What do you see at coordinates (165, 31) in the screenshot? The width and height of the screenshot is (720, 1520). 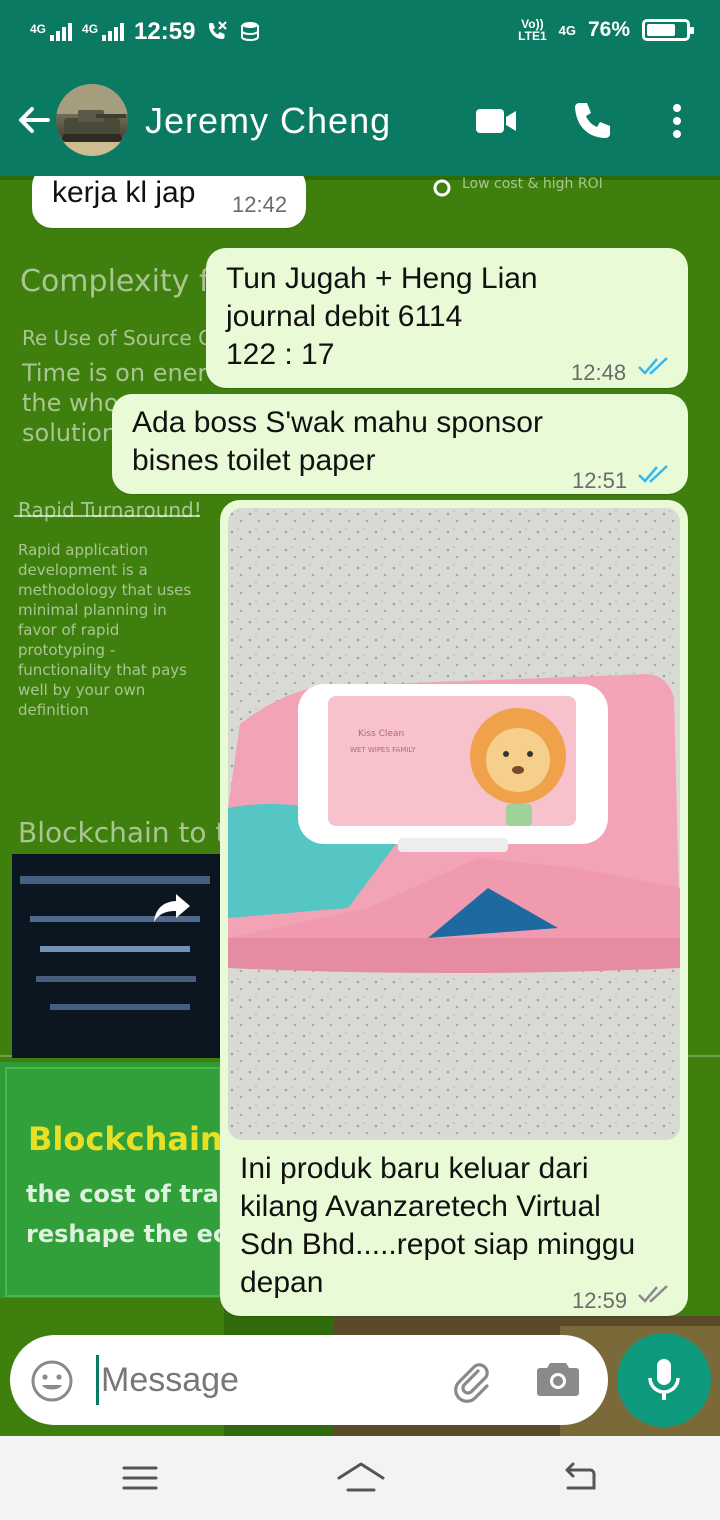 I see `clock: 12:59` at bounding box center [165, 31].